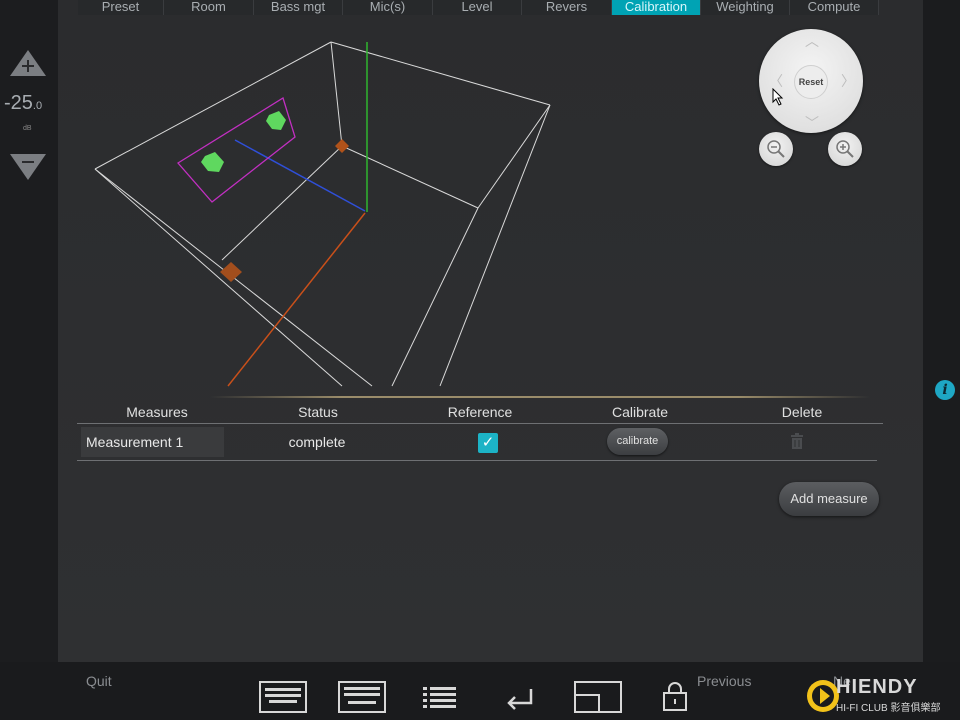 The height and width of the screenshot is (720, 960). Describe the element at coordinates (318, 412) in the screenshot. I see `column-header-status: Status` at that location.